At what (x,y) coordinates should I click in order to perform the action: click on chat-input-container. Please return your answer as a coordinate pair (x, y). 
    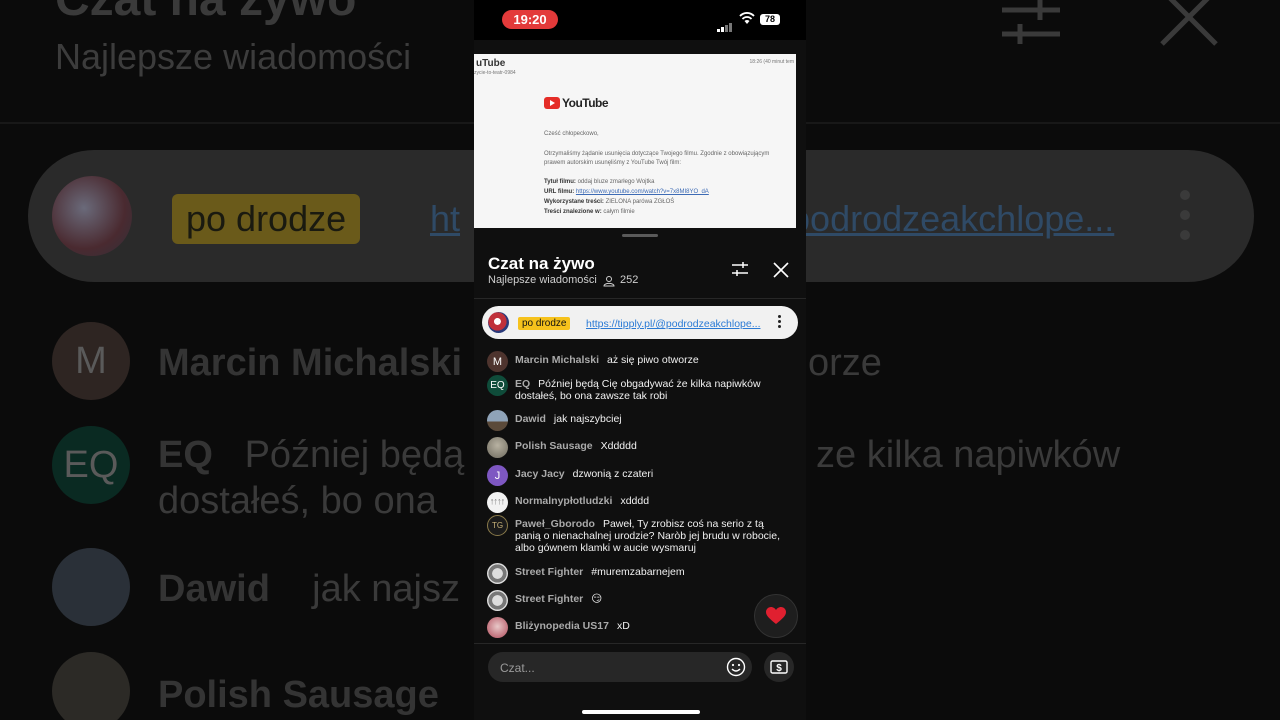
    Looking at the image, I should click on (620, 667).